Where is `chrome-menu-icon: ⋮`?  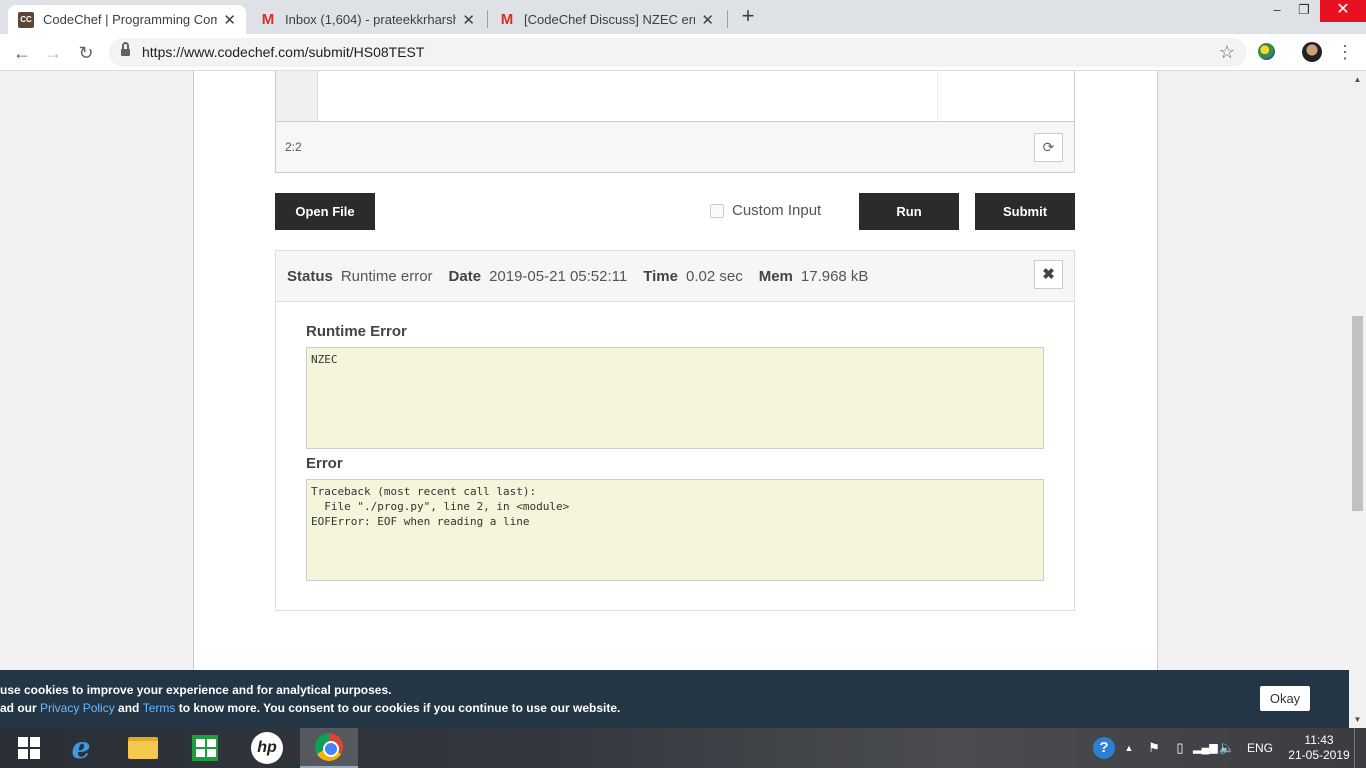
chrome-menu-icon: ⋮ is located at coordinates (1345, 52).